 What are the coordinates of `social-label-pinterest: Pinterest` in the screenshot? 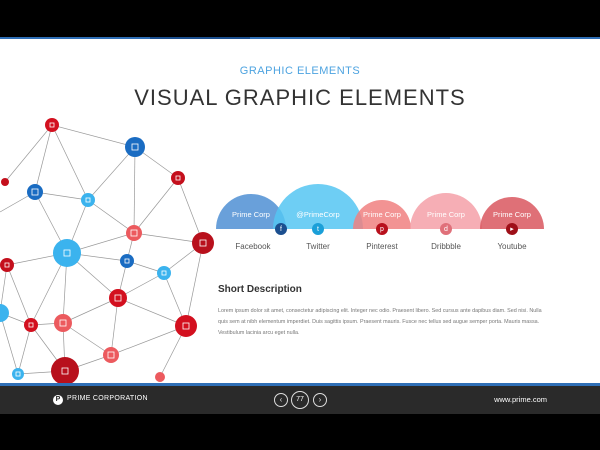 It's located at (382, 246).